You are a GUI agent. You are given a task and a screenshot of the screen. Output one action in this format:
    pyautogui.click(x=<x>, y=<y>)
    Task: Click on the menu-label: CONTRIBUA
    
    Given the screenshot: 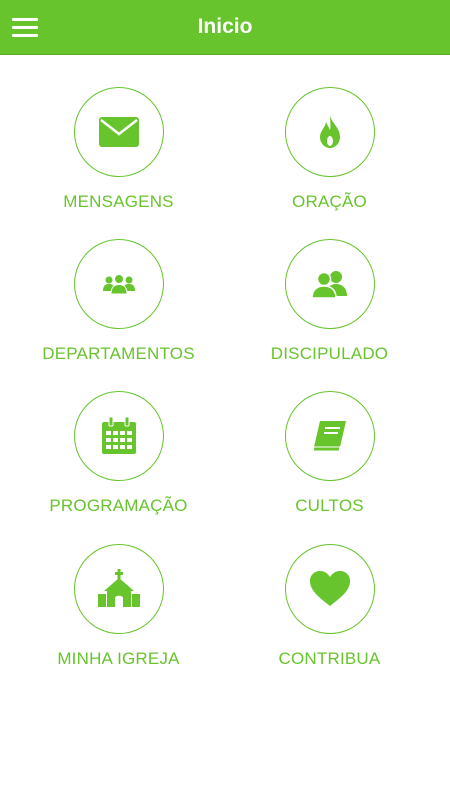 What is the action you would take?
    pyautogui.click(x=329, y=658)
    